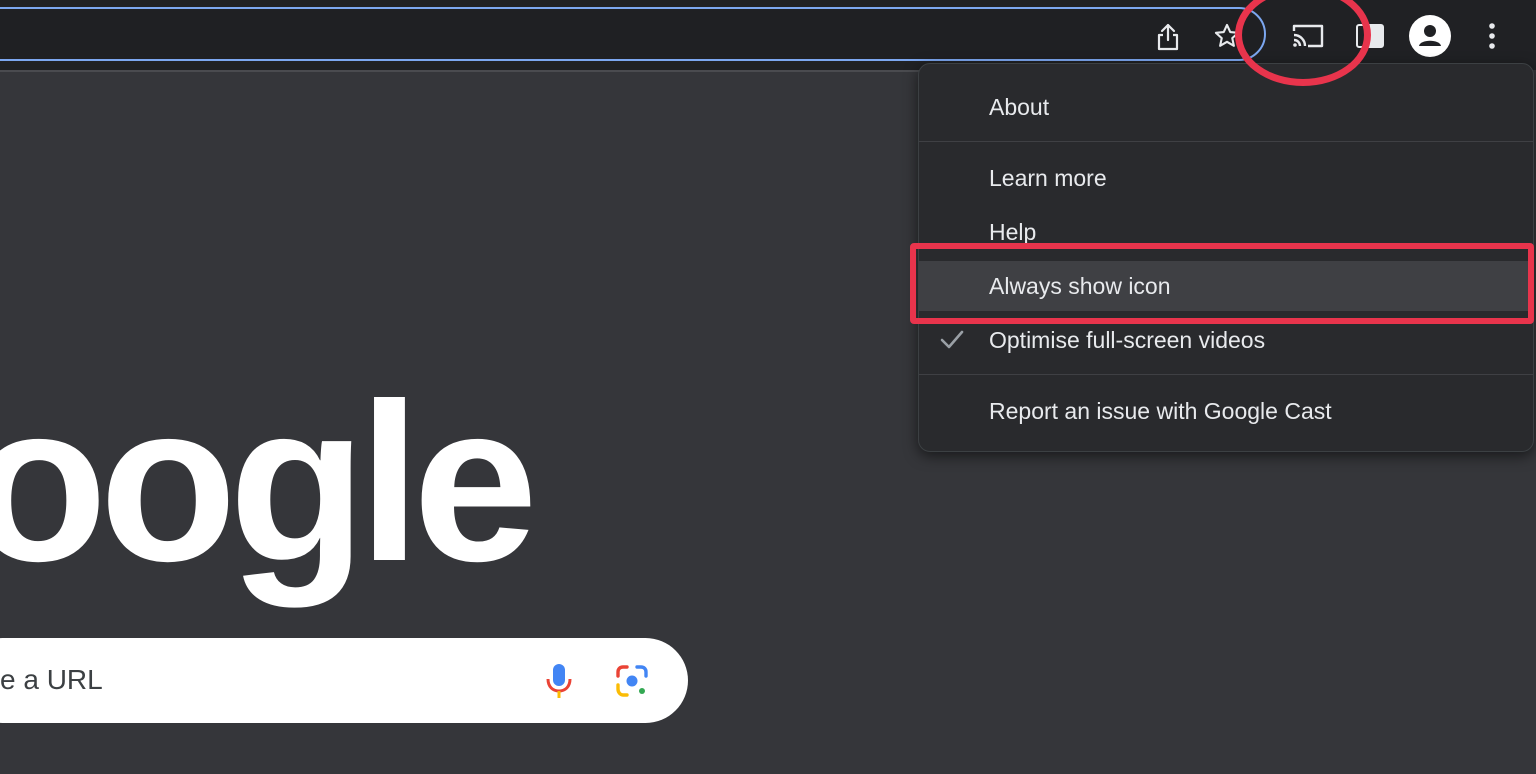  Describe the element at coordinates (632, 683) in the screenshot. I see `lens-search-icon` at that location.